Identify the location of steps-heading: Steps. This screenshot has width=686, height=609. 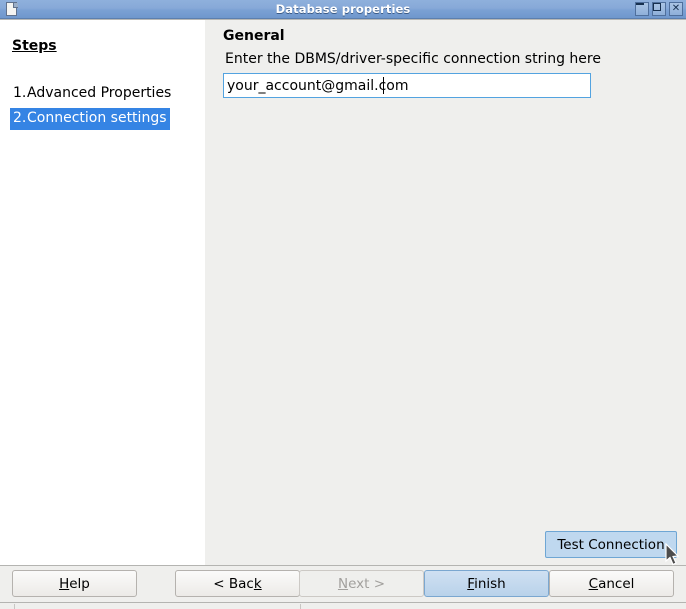
(34, 46).